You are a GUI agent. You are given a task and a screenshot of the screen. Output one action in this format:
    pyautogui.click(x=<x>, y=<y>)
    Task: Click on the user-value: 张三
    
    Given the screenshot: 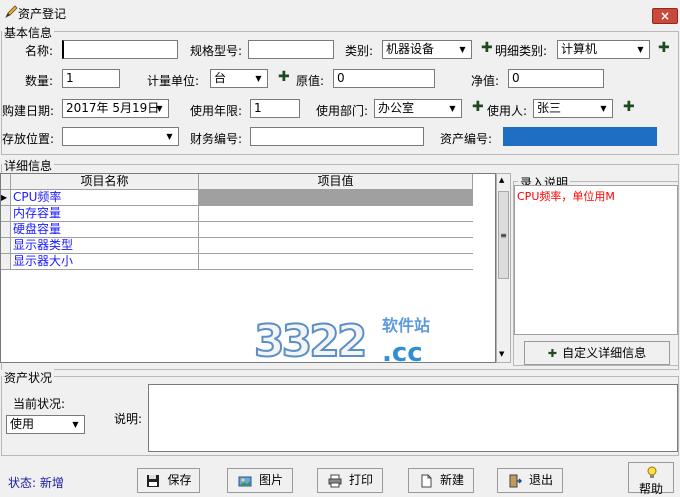 What is the action you would take?
    pyautogui.click(x=549, y=108)
    